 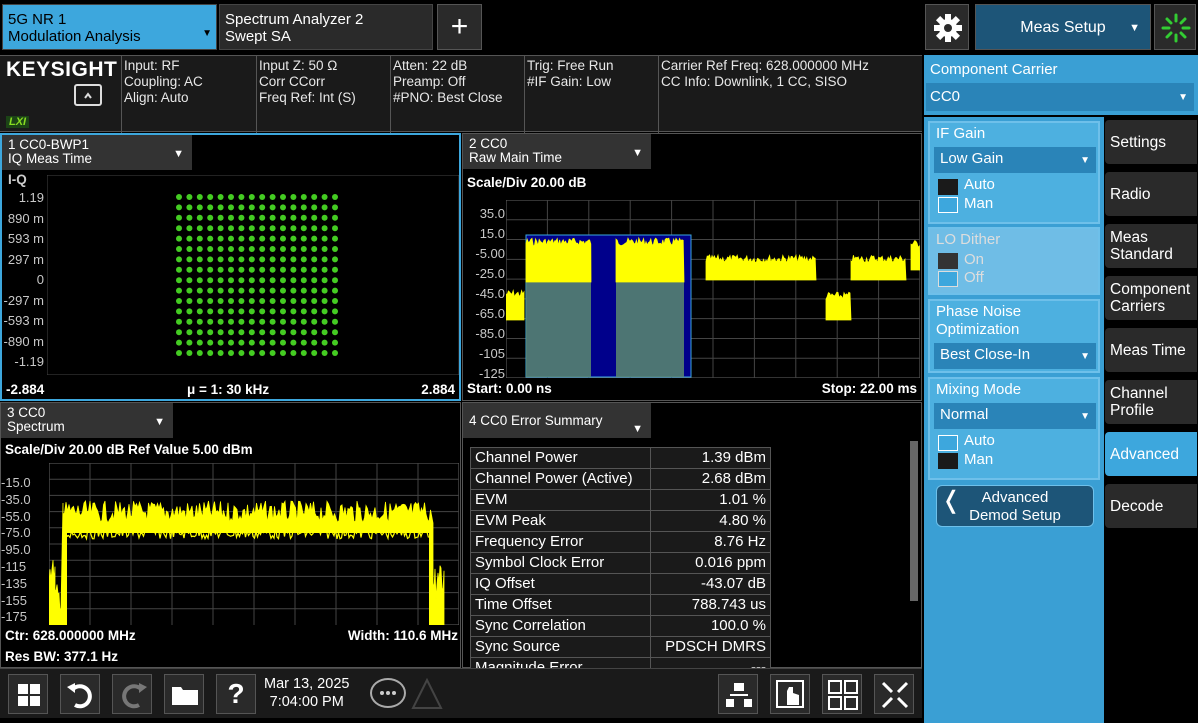 I want to click on info-trigger: Trig: Free Run #IF Gain: Low, so click(x=570, y=74).